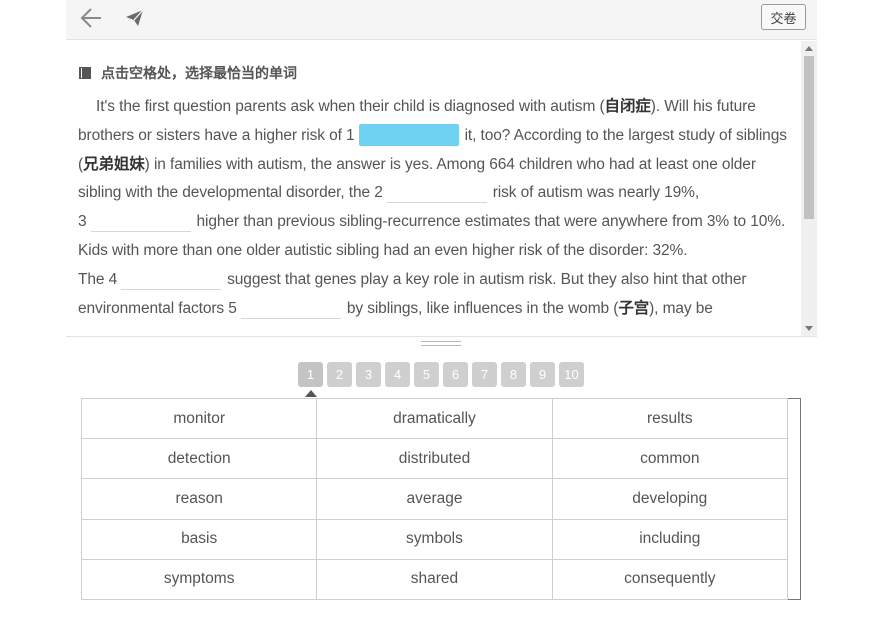 The height and width of the screenshot is (633, 883). Describe the element at coordinates (199, 579) in the screenshot. I see `word-option: symptoms` at that location.